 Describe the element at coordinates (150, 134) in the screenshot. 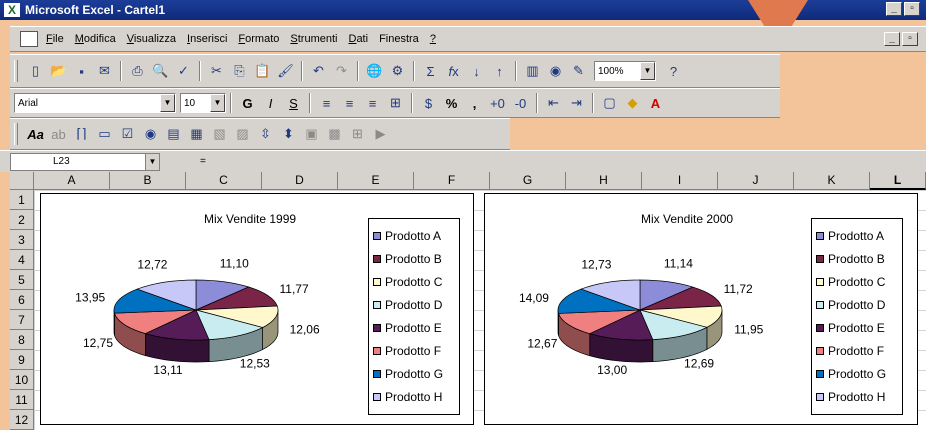

I see `option-button-icon: ◉` at that location.